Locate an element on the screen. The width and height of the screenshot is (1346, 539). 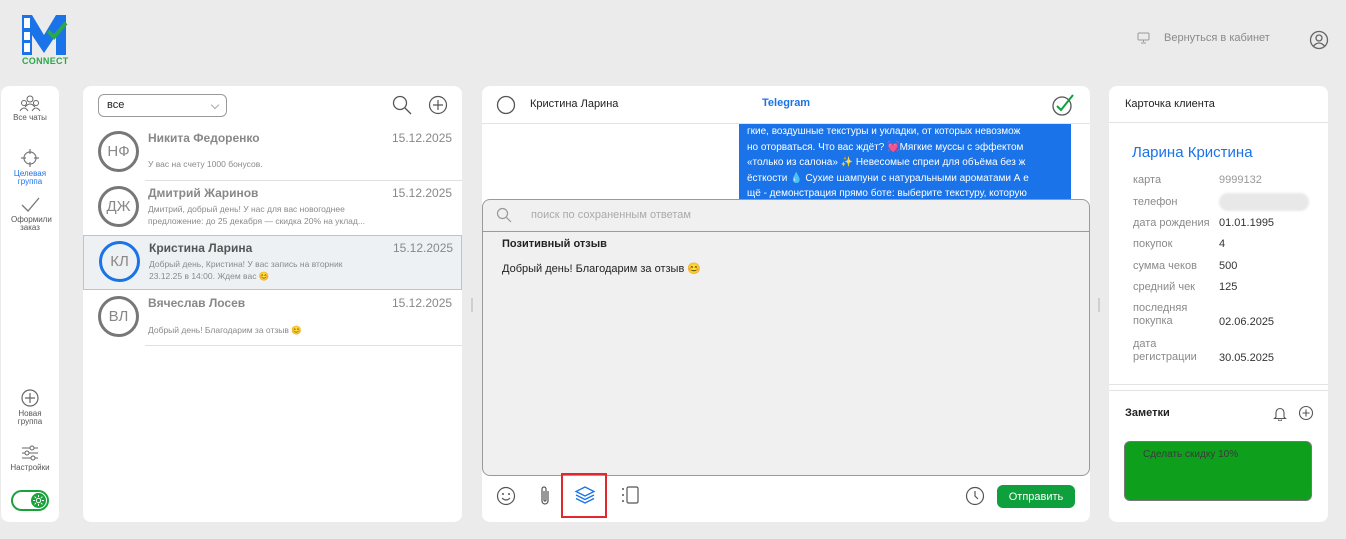
back-to-cabinet-link: Вернуться в кабинет is located at coordinates (1203, 38).